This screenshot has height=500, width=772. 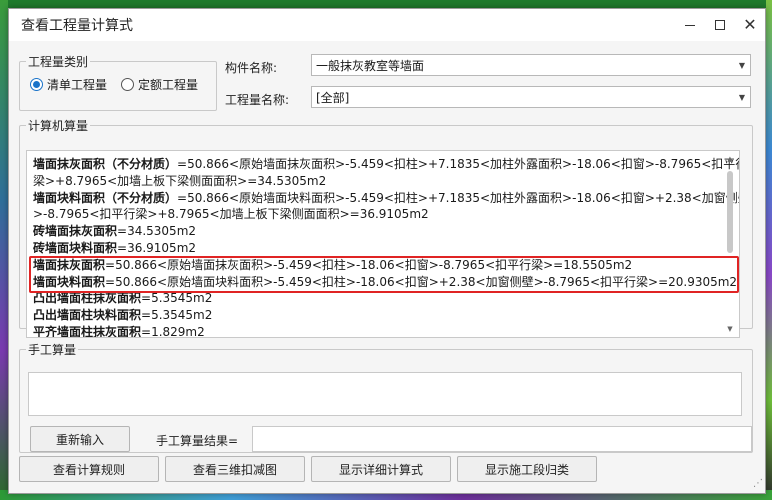 I want to click on radio-checked-icon, so click(x=36, y=84).